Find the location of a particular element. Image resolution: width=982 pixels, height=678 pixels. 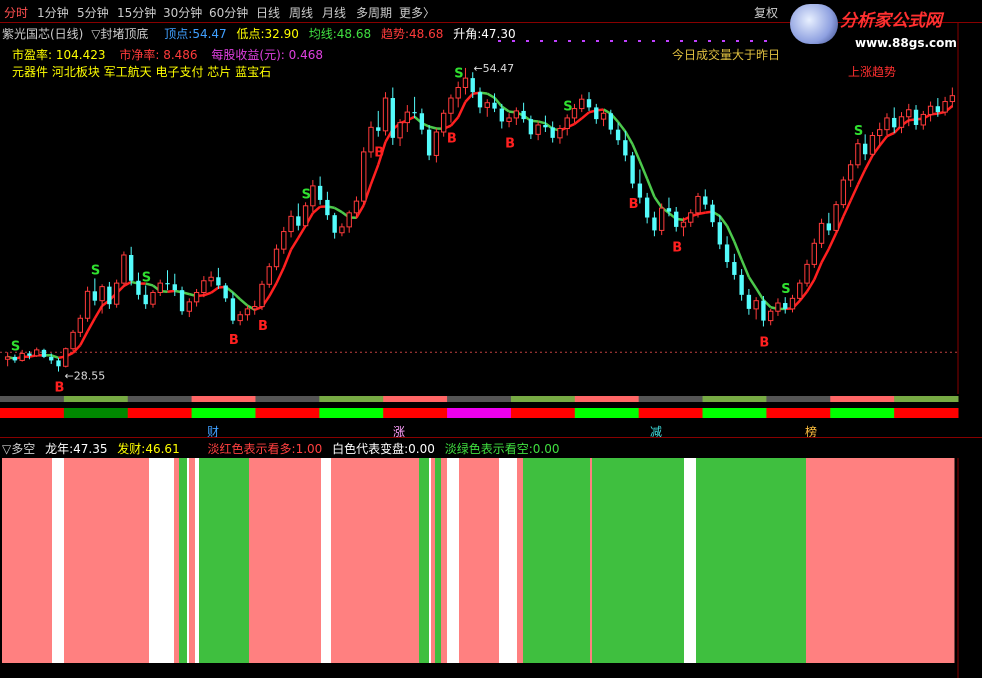

period-tab-more: 更多〉 is located at coordinates (417, 12).